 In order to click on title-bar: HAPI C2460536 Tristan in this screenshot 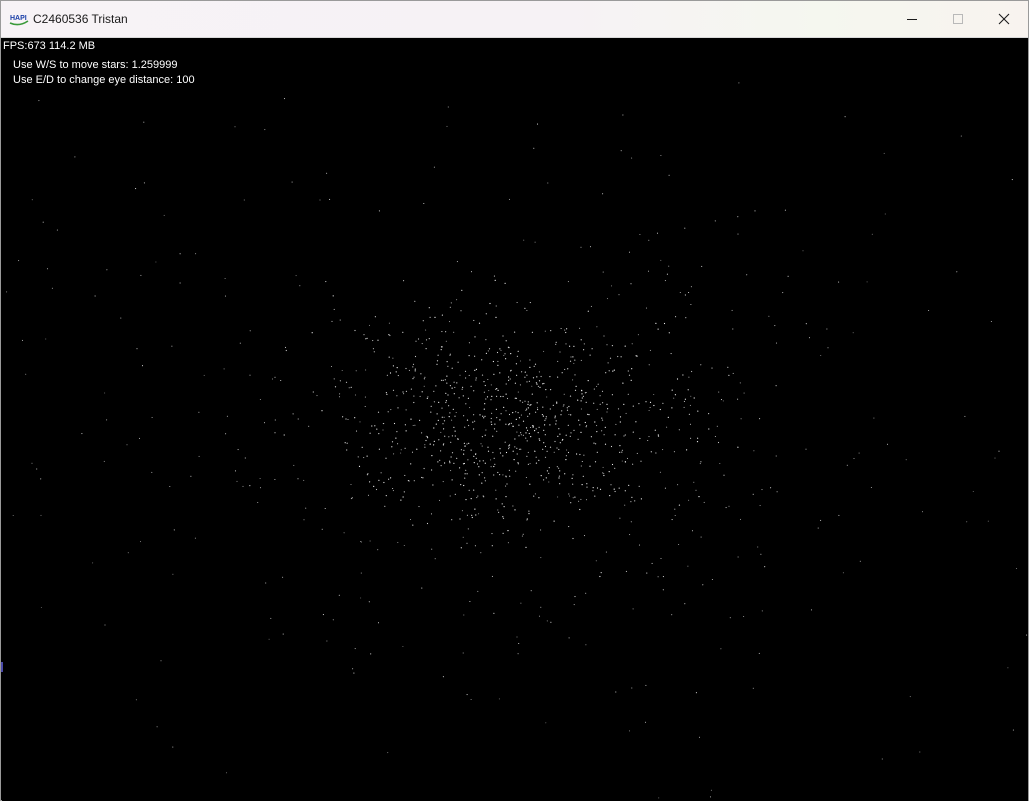, I will do `click(514, 19)`.